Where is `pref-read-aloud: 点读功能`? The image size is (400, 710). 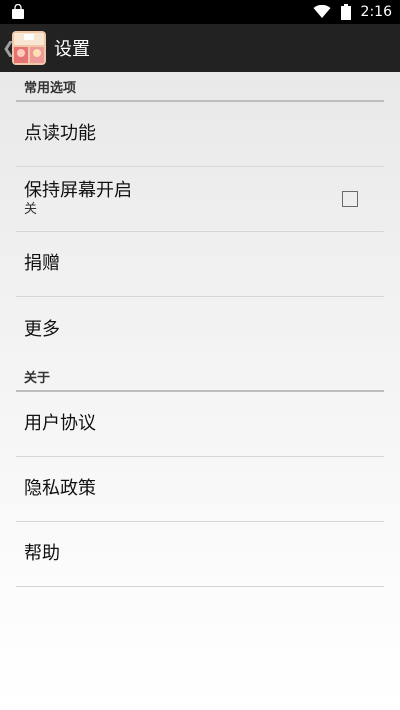 pref-read-aloud: 点读功能 is located at coordinates (200, 134).